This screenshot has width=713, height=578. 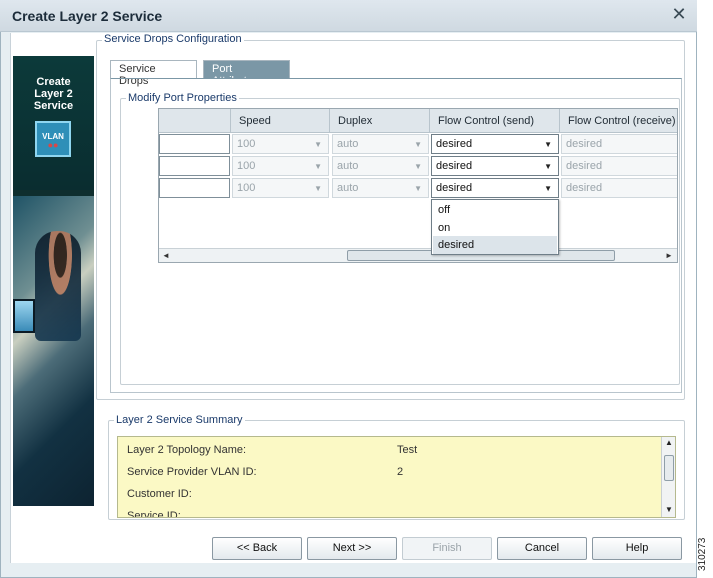 What do you see at coordinates (166, 255) in the screenshot?
I see `scroll-left-icon: ◄` at bounding box center [166, 255].